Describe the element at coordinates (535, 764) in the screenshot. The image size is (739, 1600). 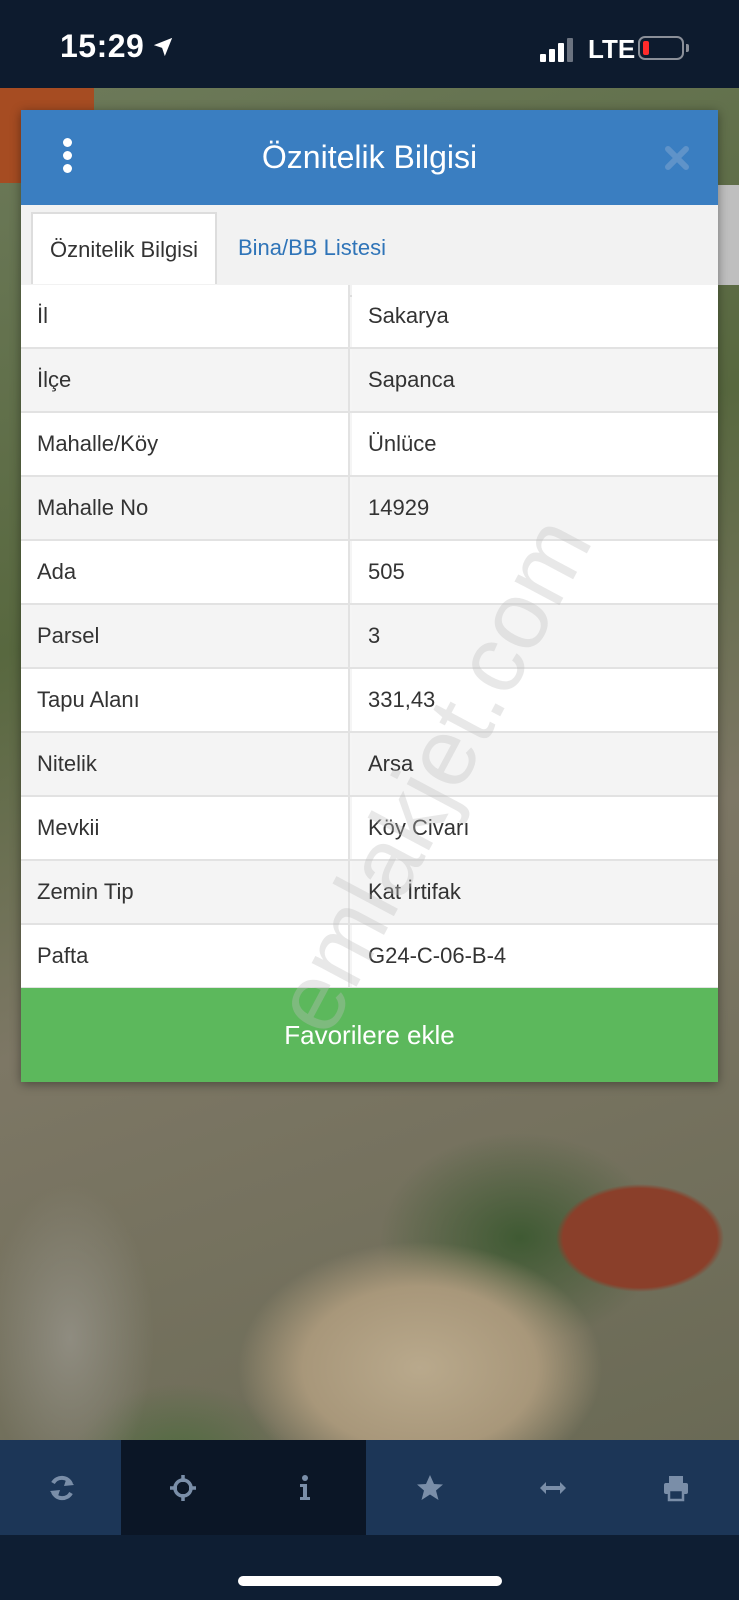
I see `row-value: Arsa` at that location.